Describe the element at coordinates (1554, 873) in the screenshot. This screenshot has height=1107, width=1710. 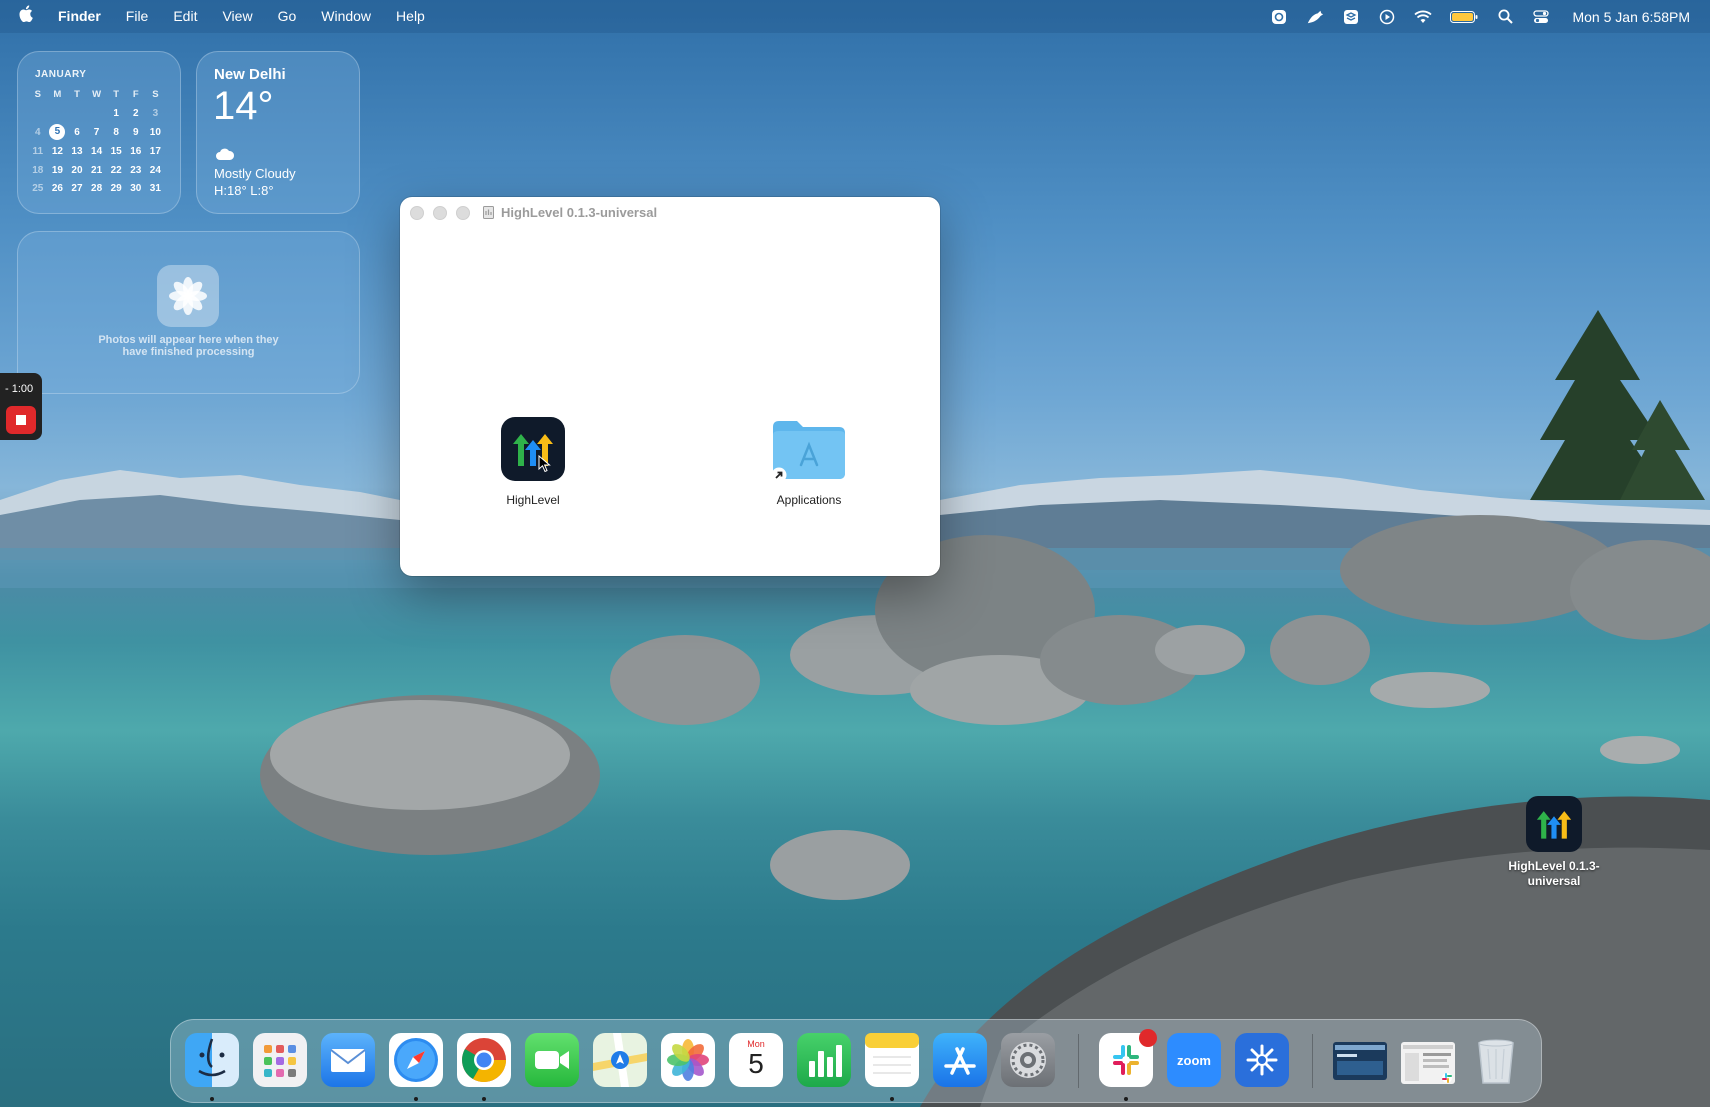
I see `desktop-icon-label: HighLevel 0.1.3-universal` at that location.